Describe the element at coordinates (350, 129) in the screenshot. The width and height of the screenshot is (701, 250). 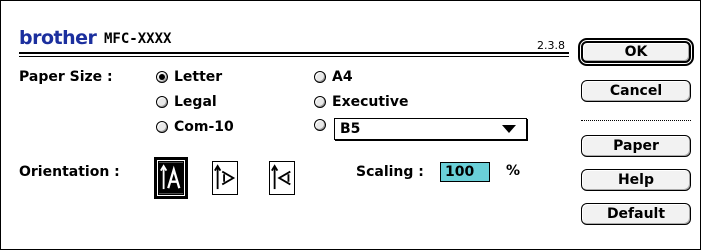
I see `paper-size-select-value: B5` at that location.